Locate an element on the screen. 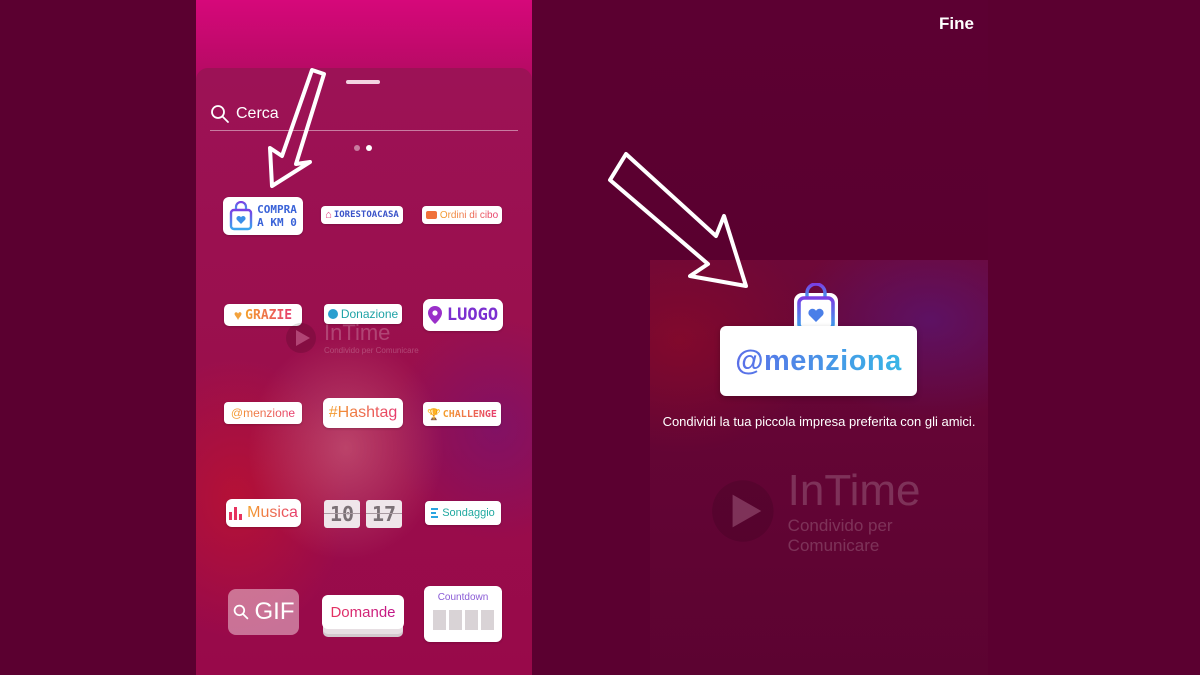  sticker-challenge: 🏆 CHALLENGE is located at coordinates (462, 414).